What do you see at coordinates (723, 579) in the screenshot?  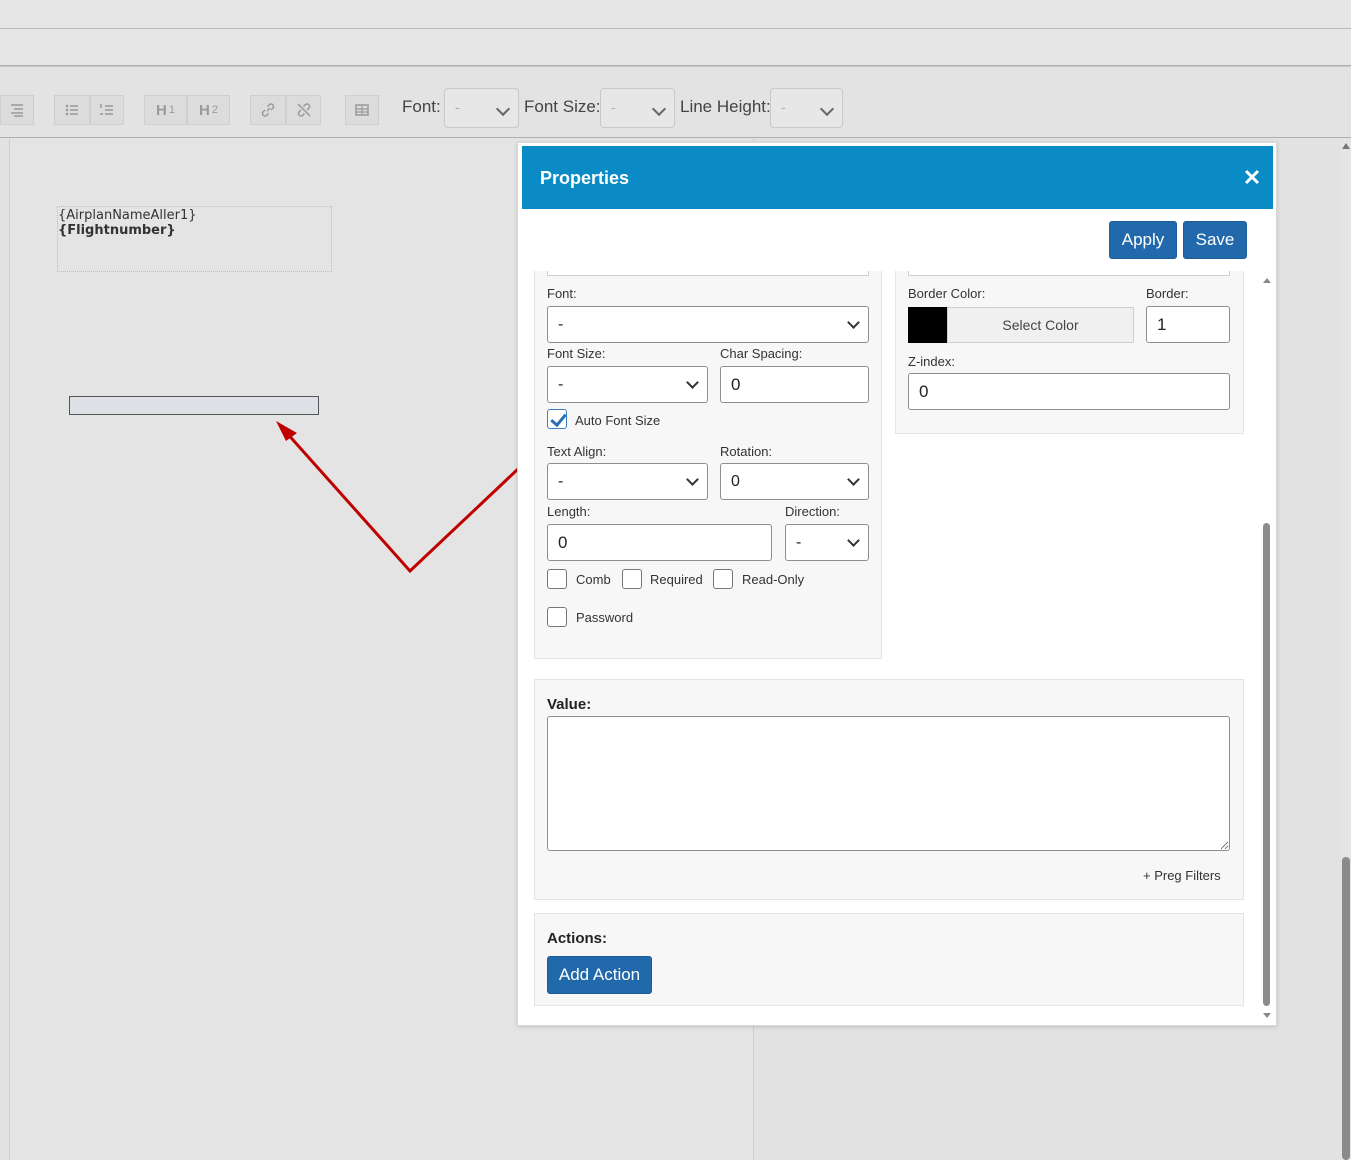 I see `read-only-checkbox` at bounding box center [723, 579].